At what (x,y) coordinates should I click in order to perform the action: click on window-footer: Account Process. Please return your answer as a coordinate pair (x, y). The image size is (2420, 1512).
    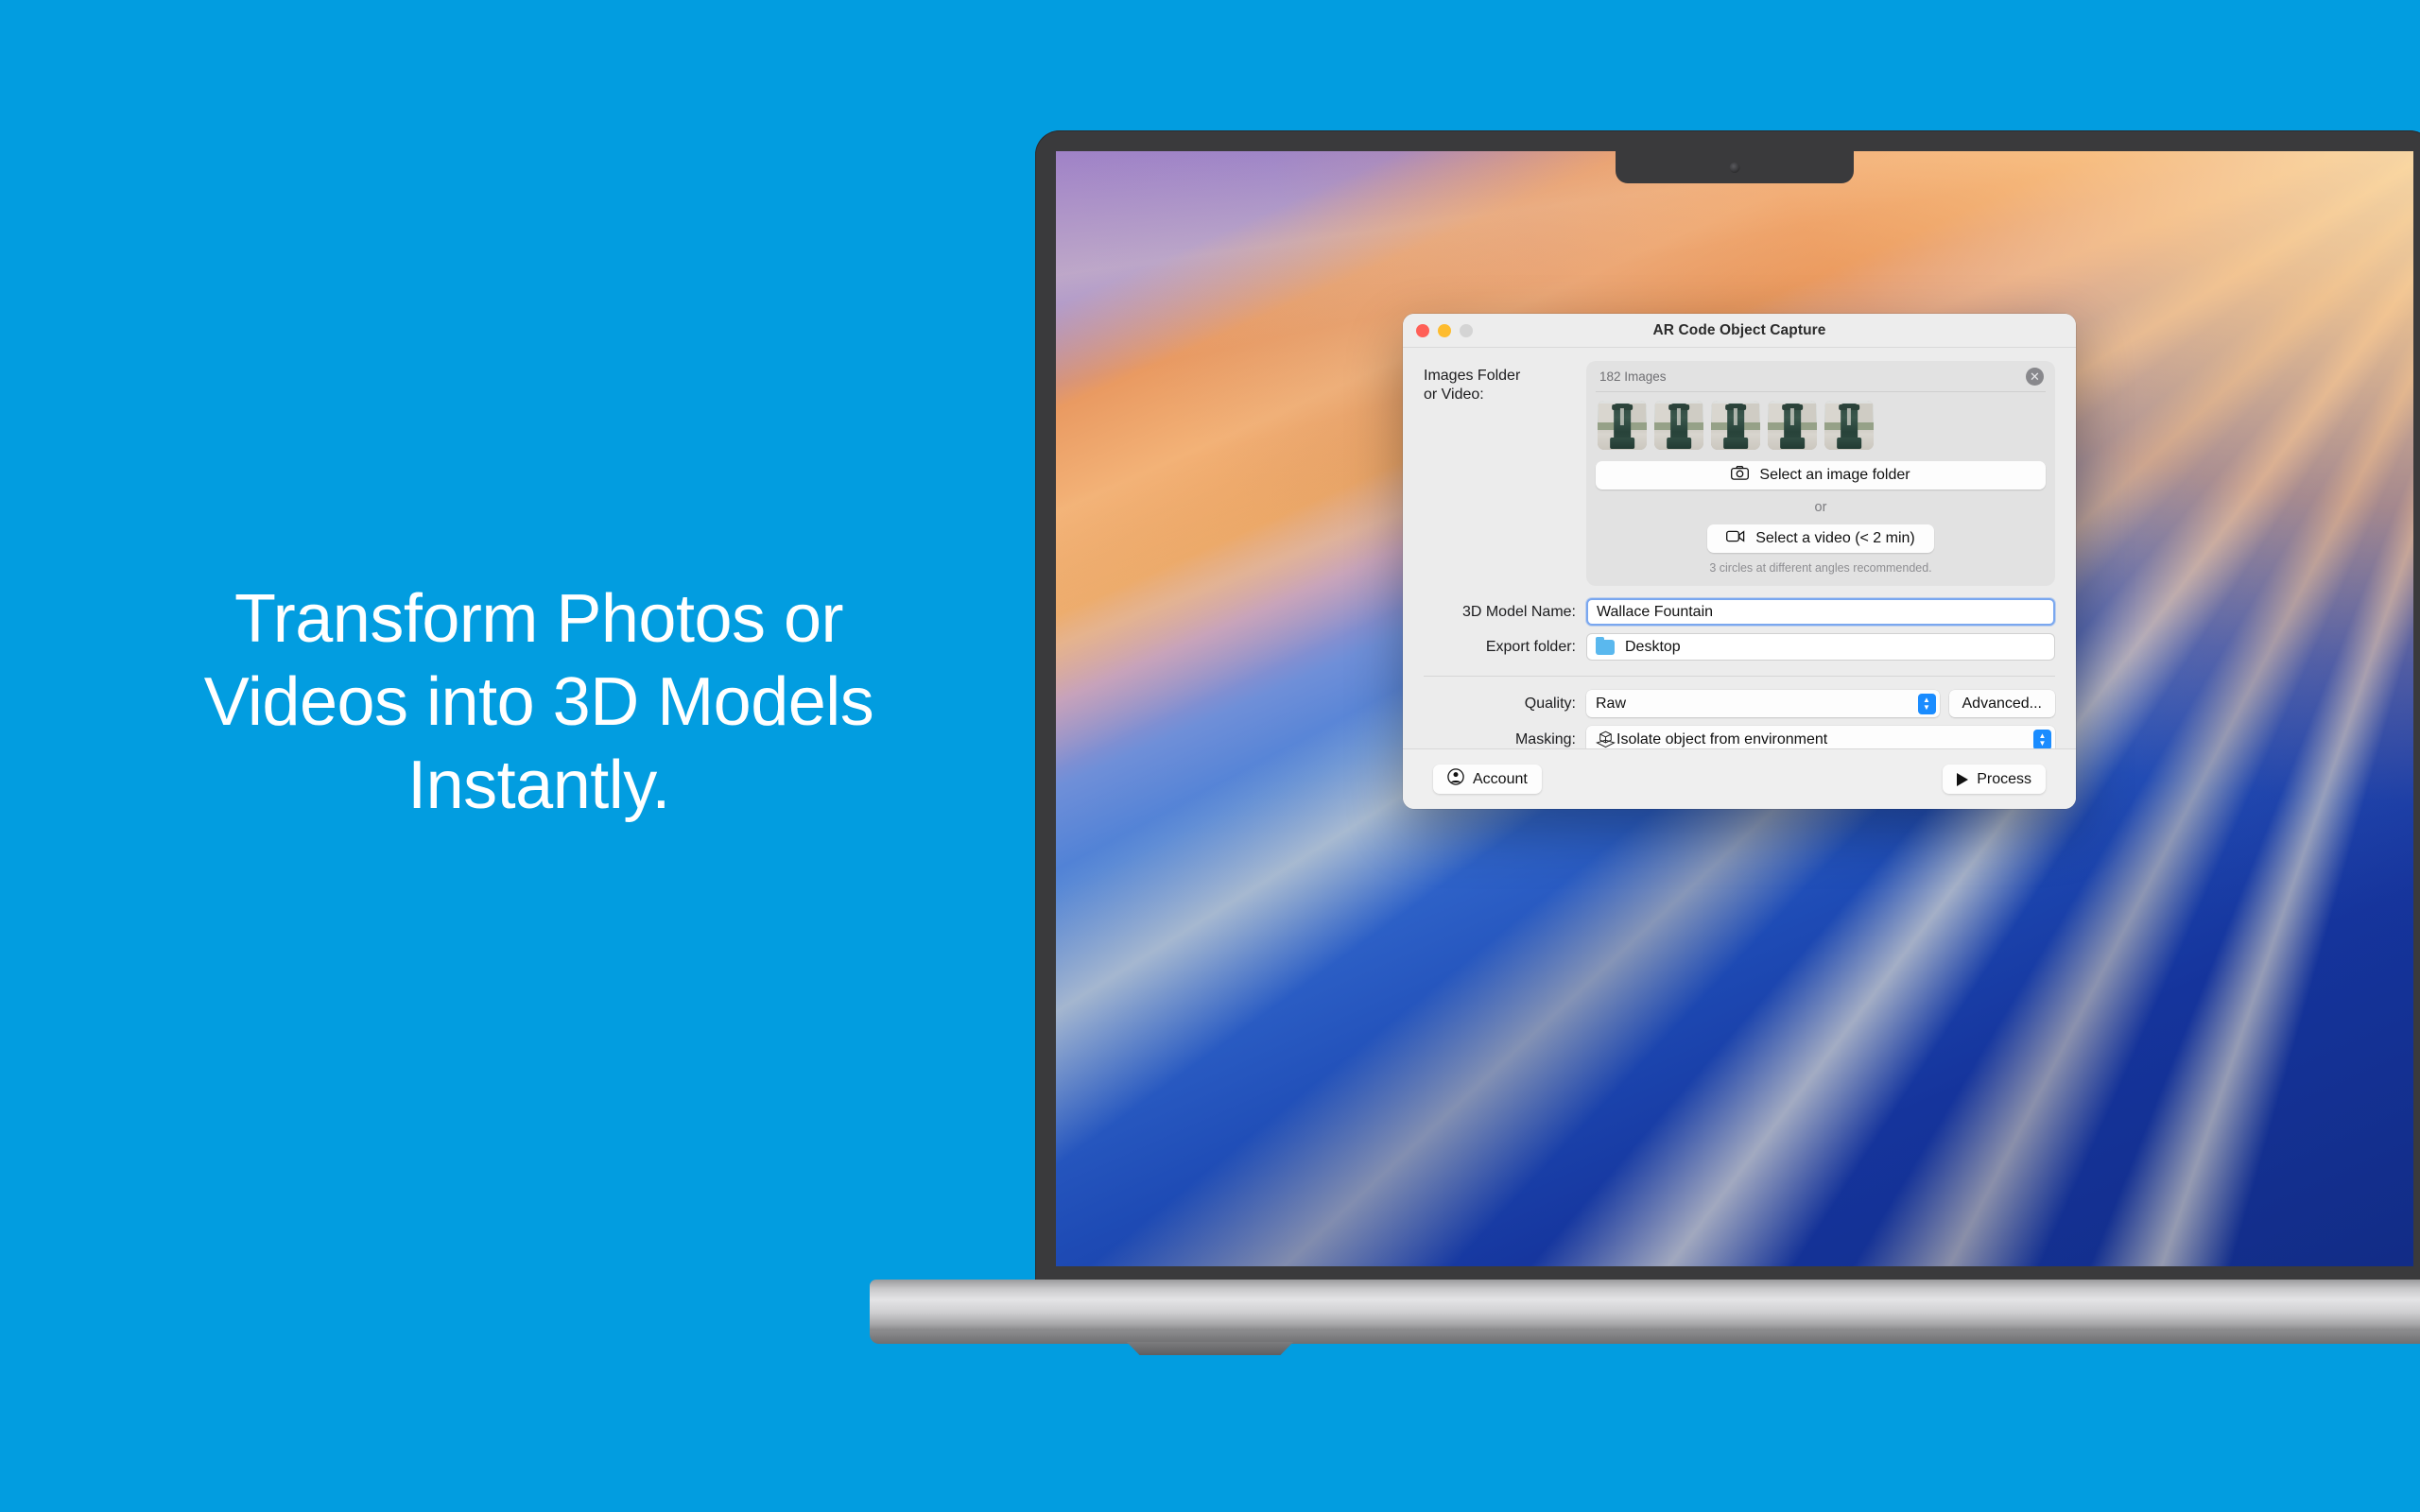
    Looking at the image, I should click on (1739, 778).